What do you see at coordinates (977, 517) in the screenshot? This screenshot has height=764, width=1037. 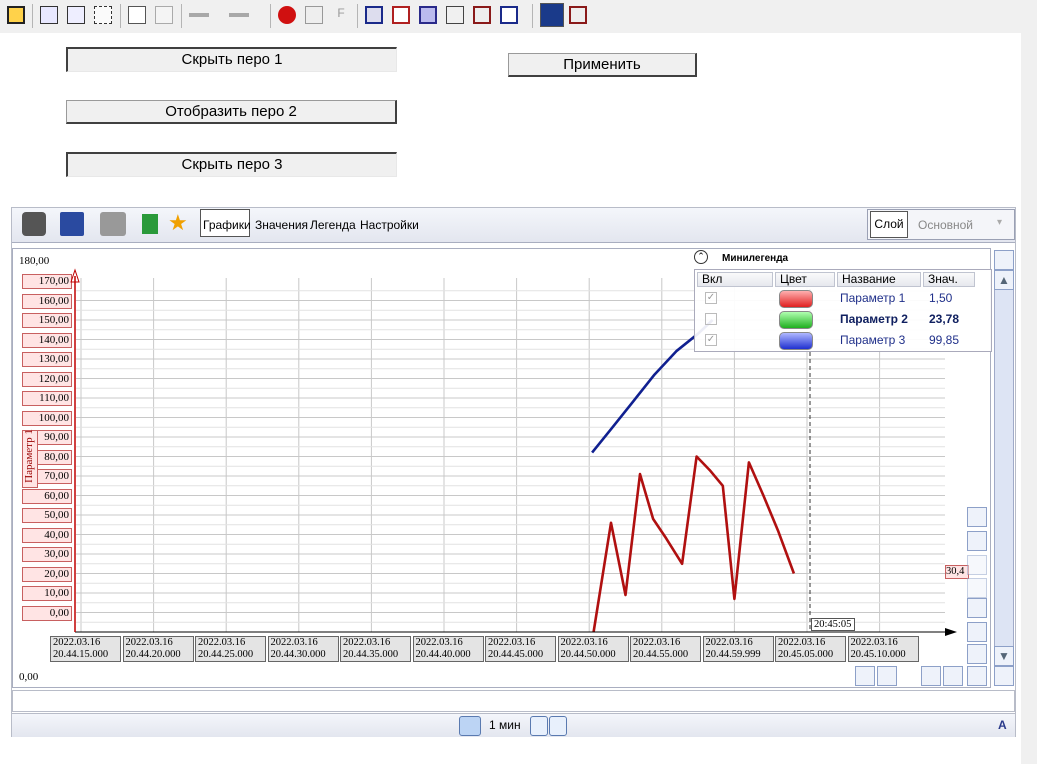 I see `select-area-icon` at bounding box center [977, 517].